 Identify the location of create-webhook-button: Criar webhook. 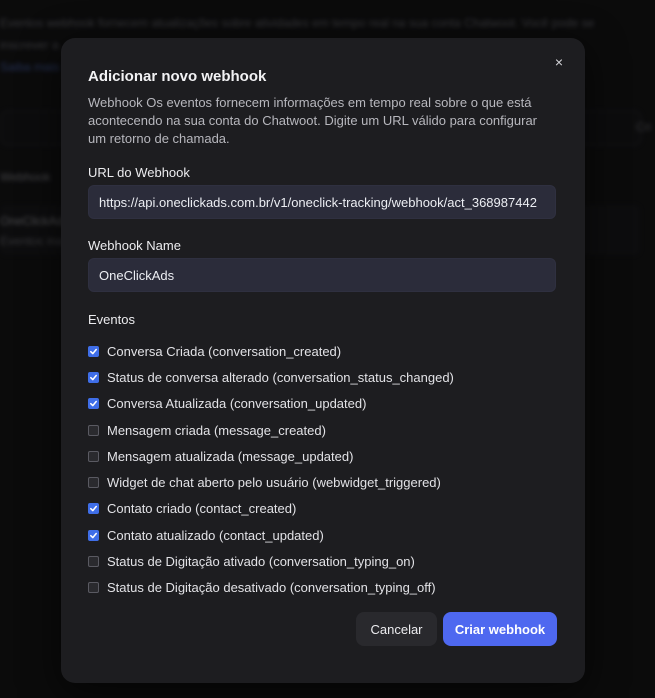
(500, 629).